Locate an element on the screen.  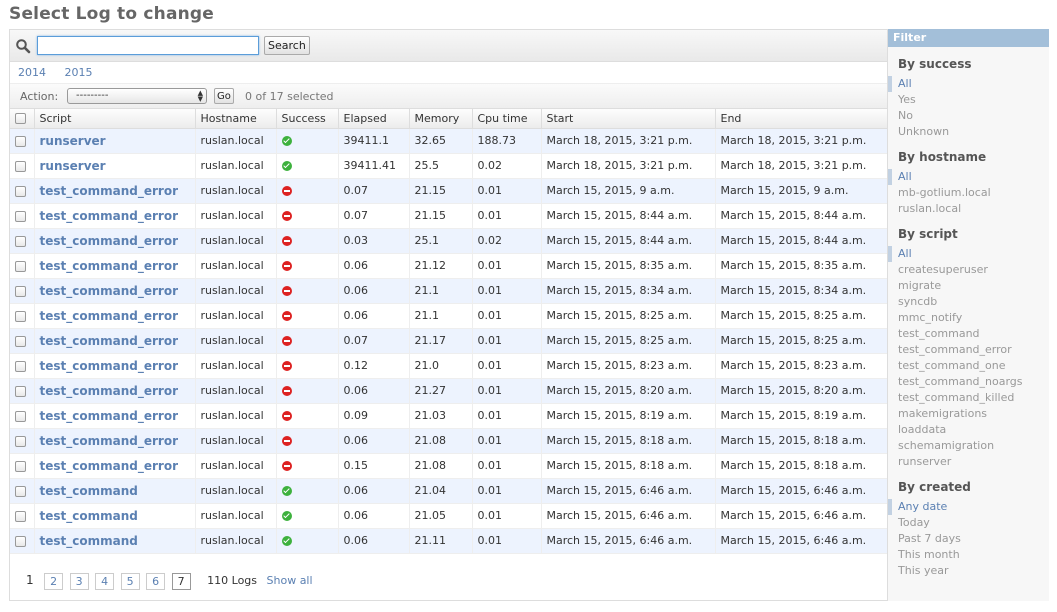
column-header-success: Success is located at coordinates (307, 119).